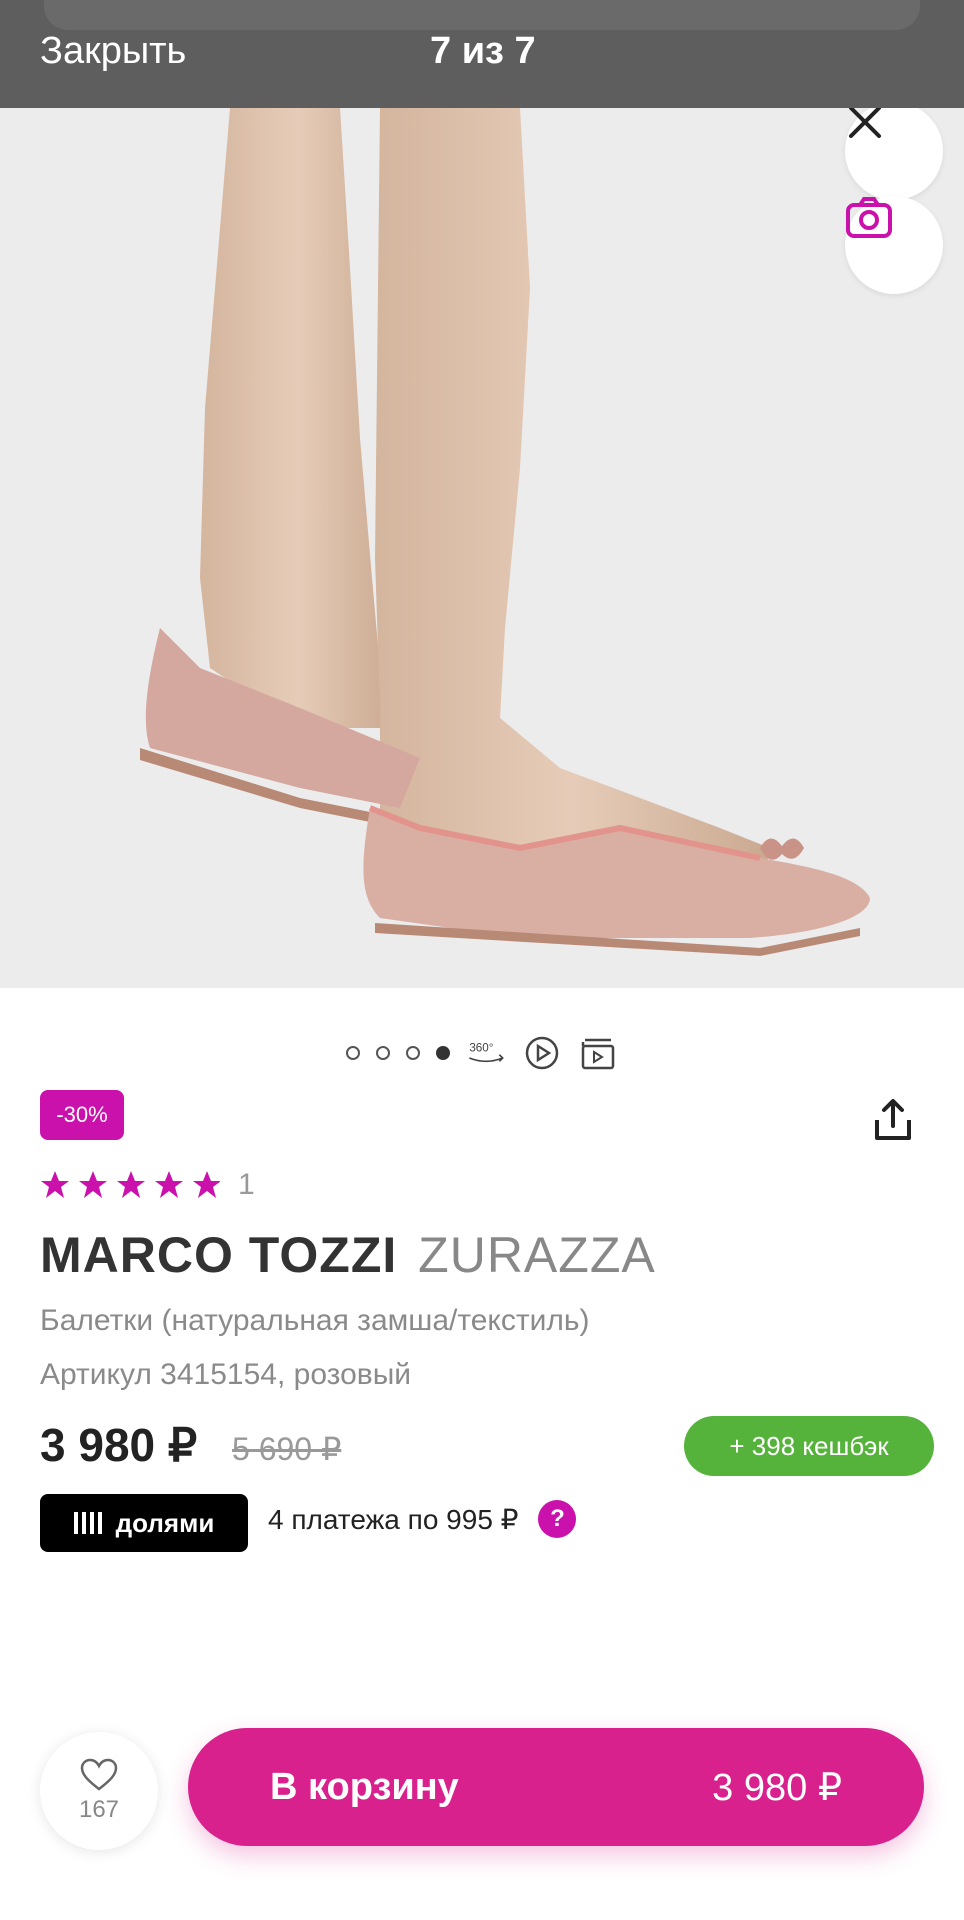 The image size is (964, 1920). Describe the element at coordinates (865, 123) in the screenshot. I see `close-icon` at that location.